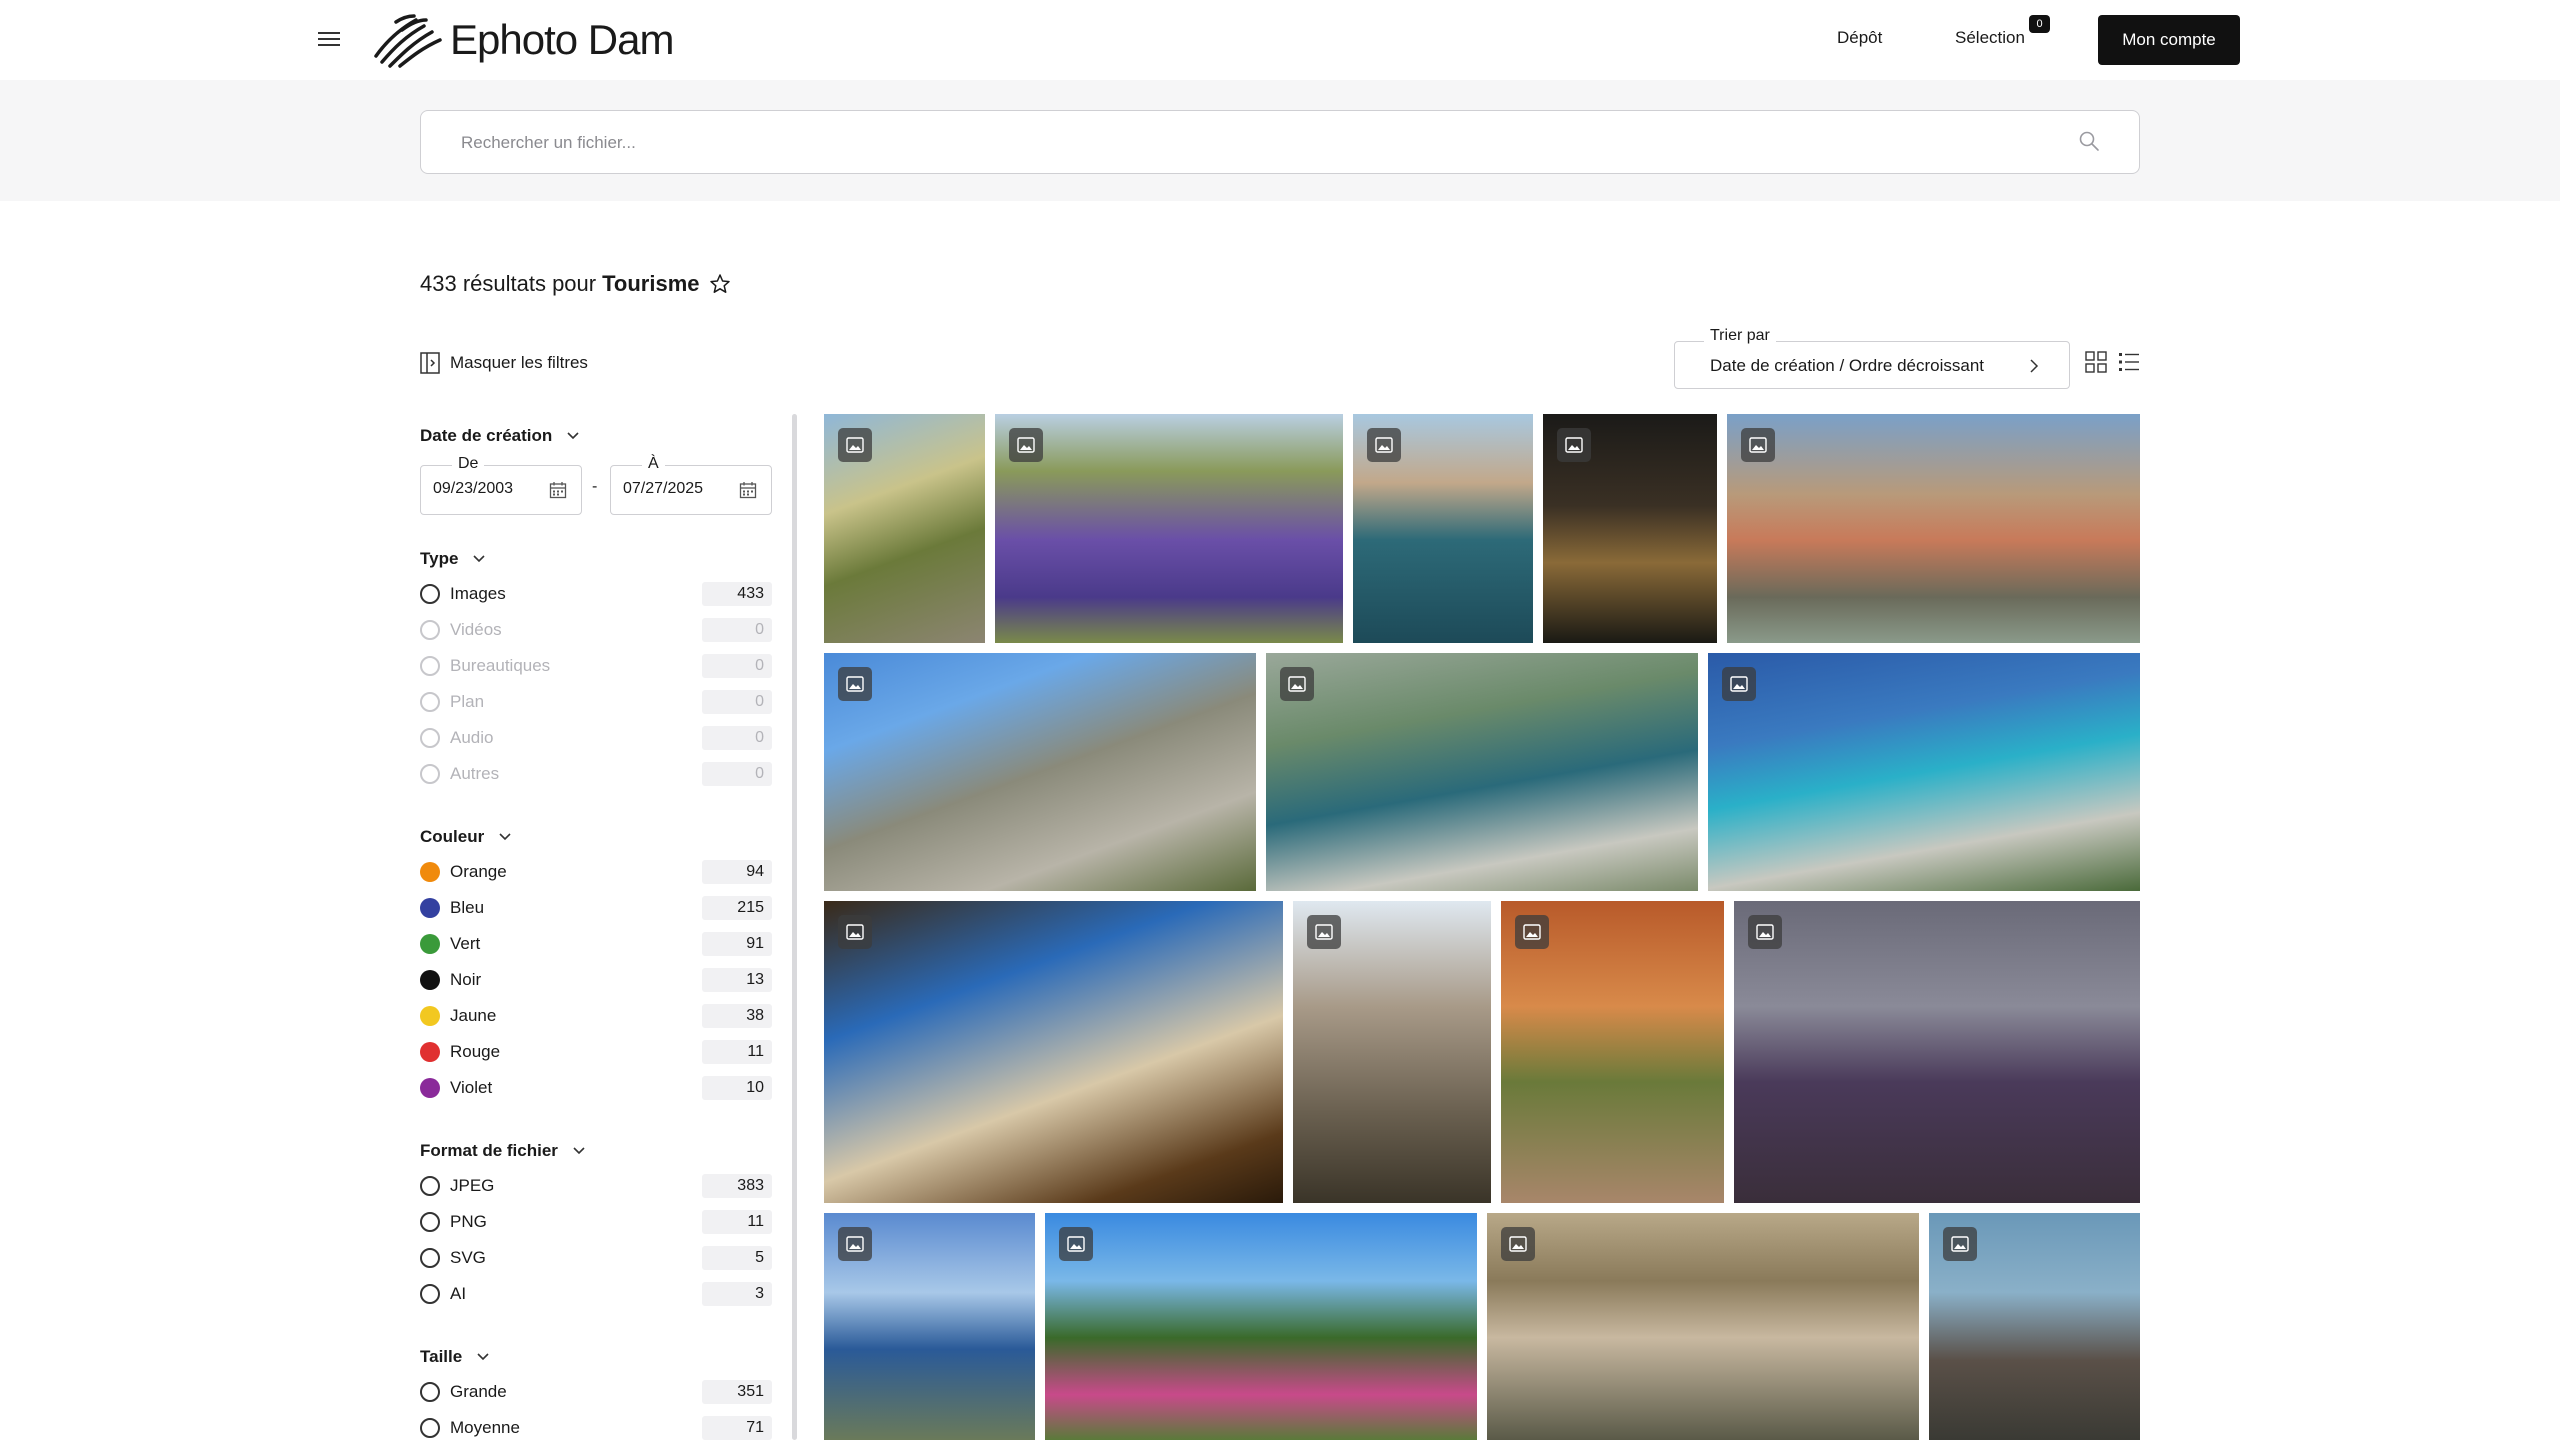 Image resolution: width=2560 pixels, height=1440 pixels. What do you see at coordinates (1169, 528) in the screenshot?
I see `photo-lavender-field` at bounding box center [1169, 528].